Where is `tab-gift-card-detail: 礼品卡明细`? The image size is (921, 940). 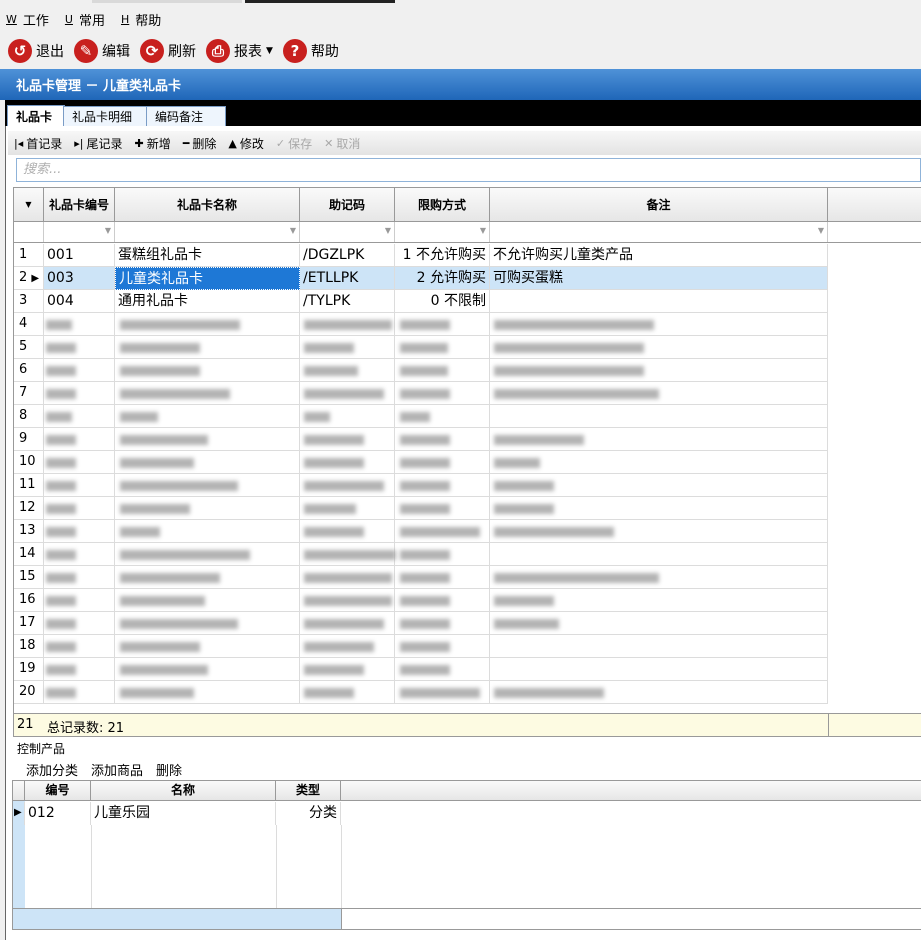 tab-gift-card-detail: 礼品卡明细 is located at coordinates (105, 116).